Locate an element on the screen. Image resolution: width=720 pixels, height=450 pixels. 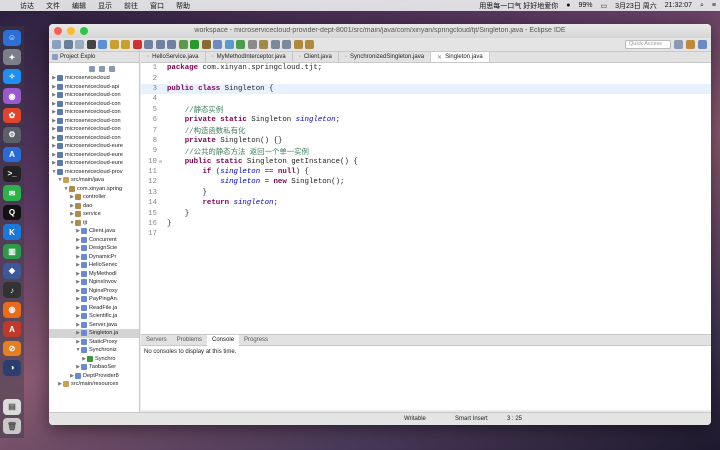
tree-item: ▶ MyMethodI is located at coordinates (94, 274).